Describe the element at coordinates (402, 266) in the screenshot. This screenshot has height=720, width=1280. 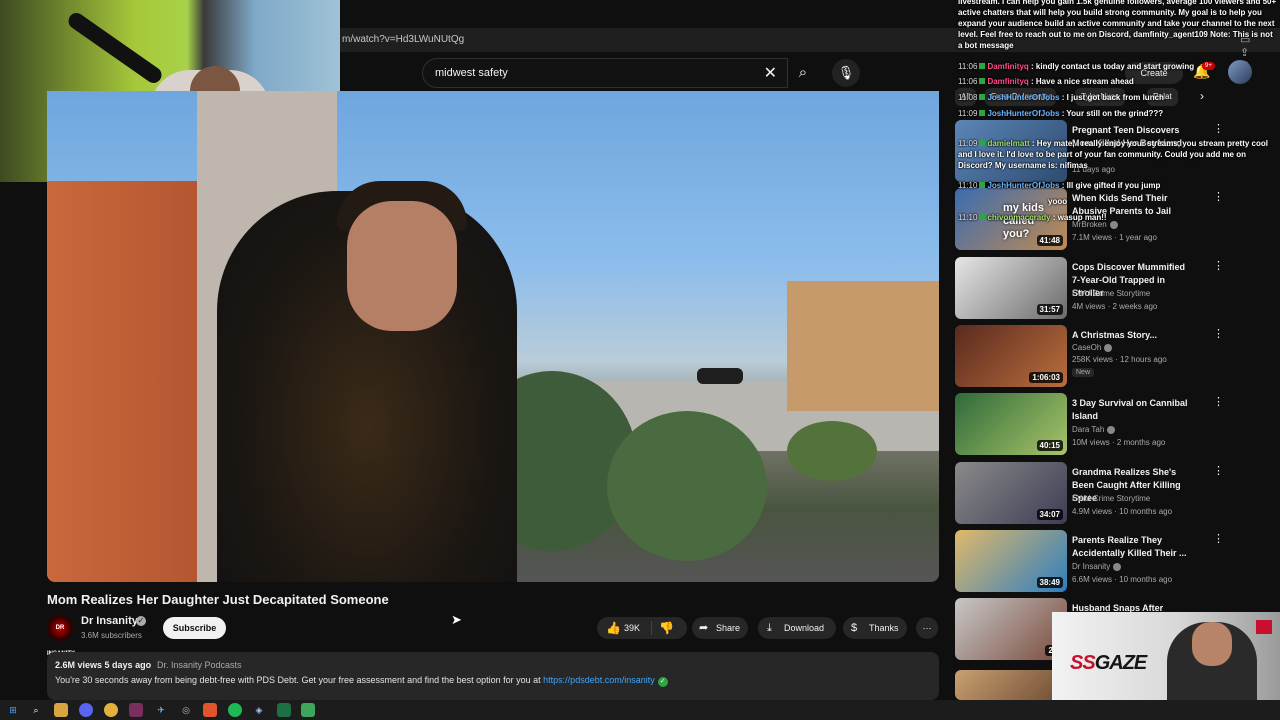
I see `scene-person-face` at that location.